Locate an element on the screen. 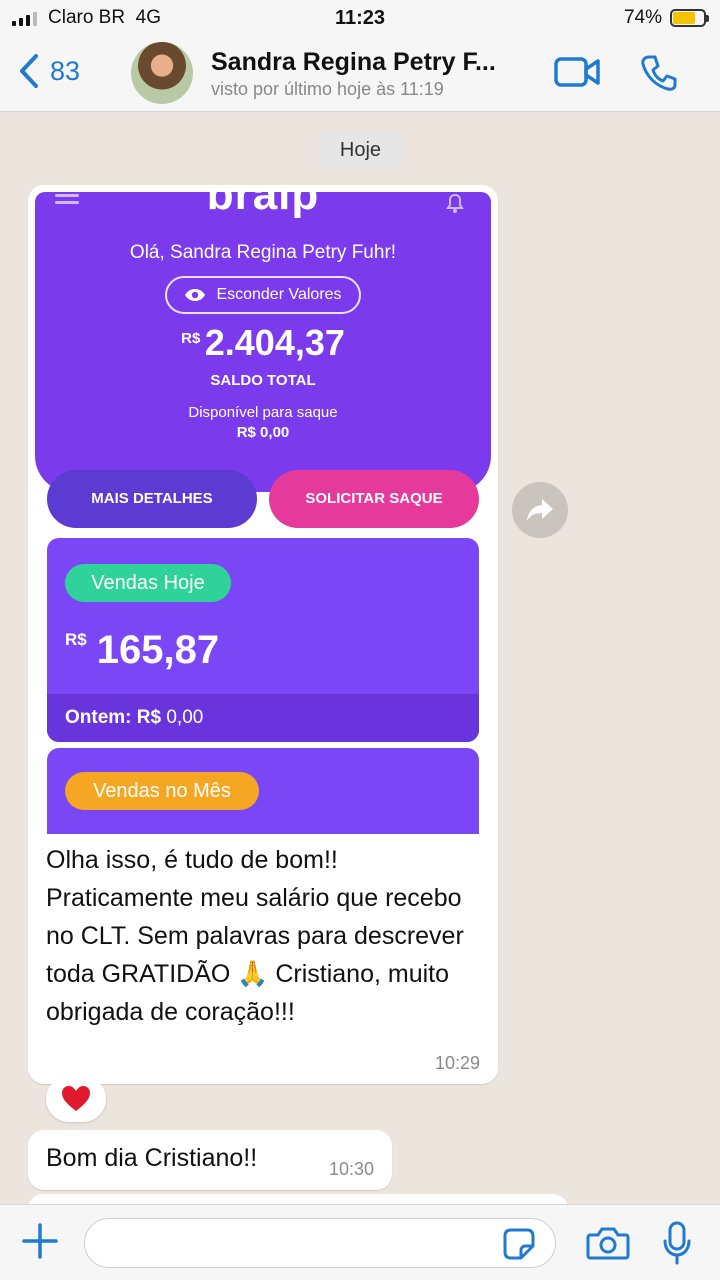  camera-button is located at coordinates (608, 1245).